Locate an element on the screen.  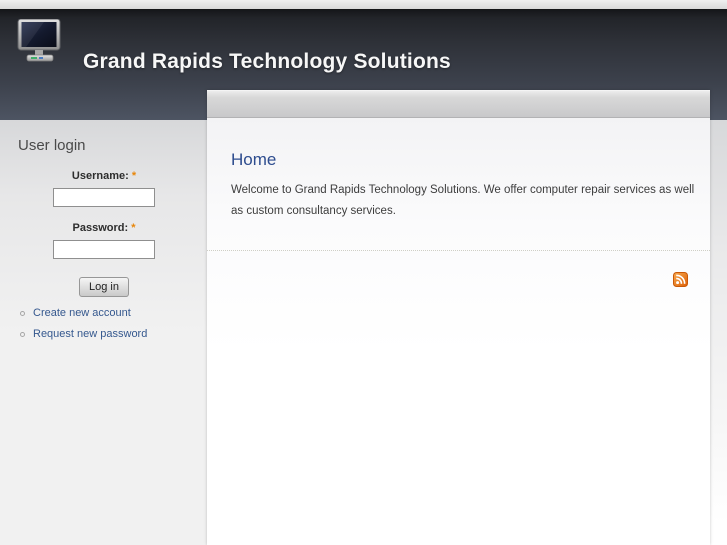
top-edge-strip is located at coordinates (363, 4).